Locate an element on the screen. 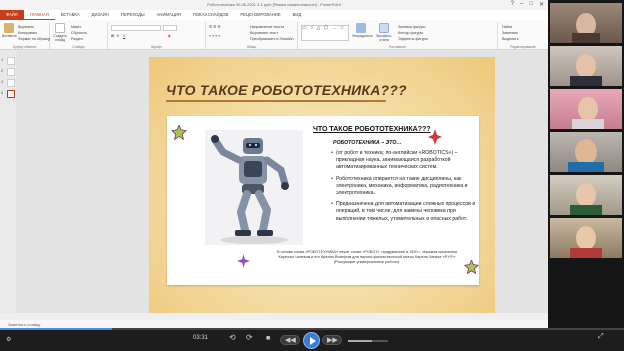 Image resolution: width=624 pixels, height=351 pixels. bold-button: Ж is located at coordinates (112, 36).